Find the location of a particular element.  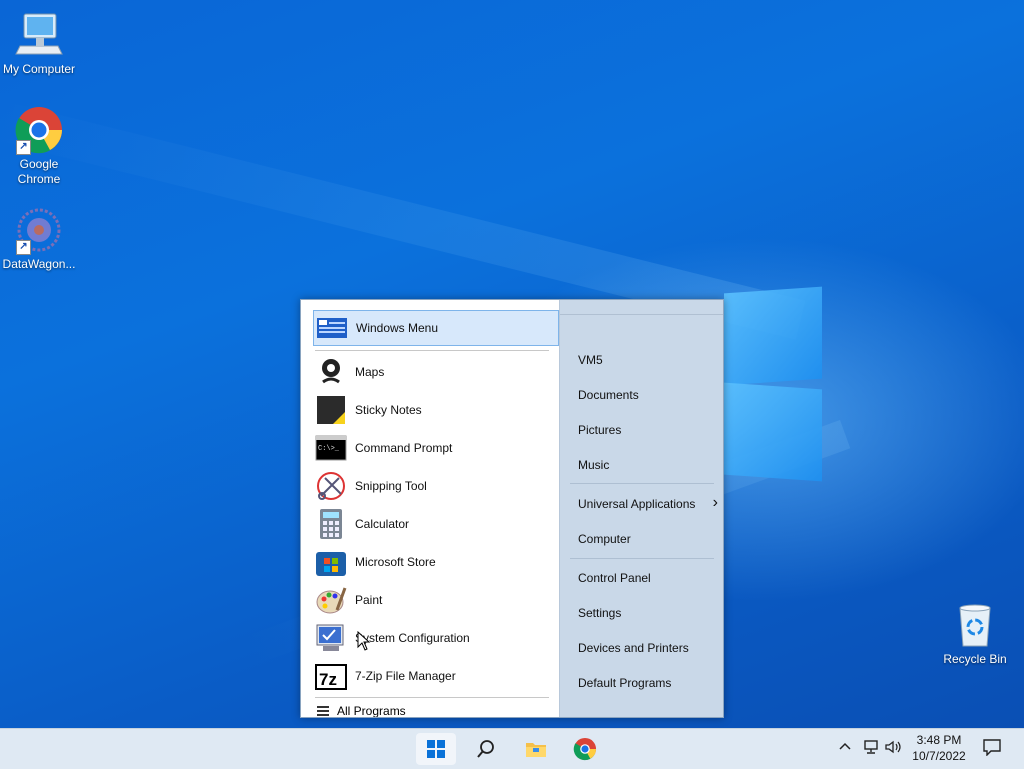

menu-item-command-prompt: C:\>_ Command Prompt is located at coordinates (435, 448).